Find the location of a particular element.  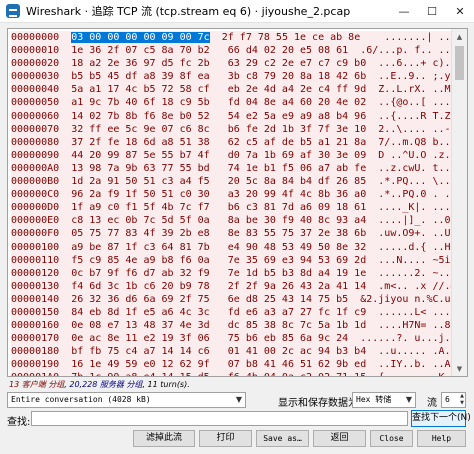

hex-offset: 000000F0 is located at coordinates (35, 234).